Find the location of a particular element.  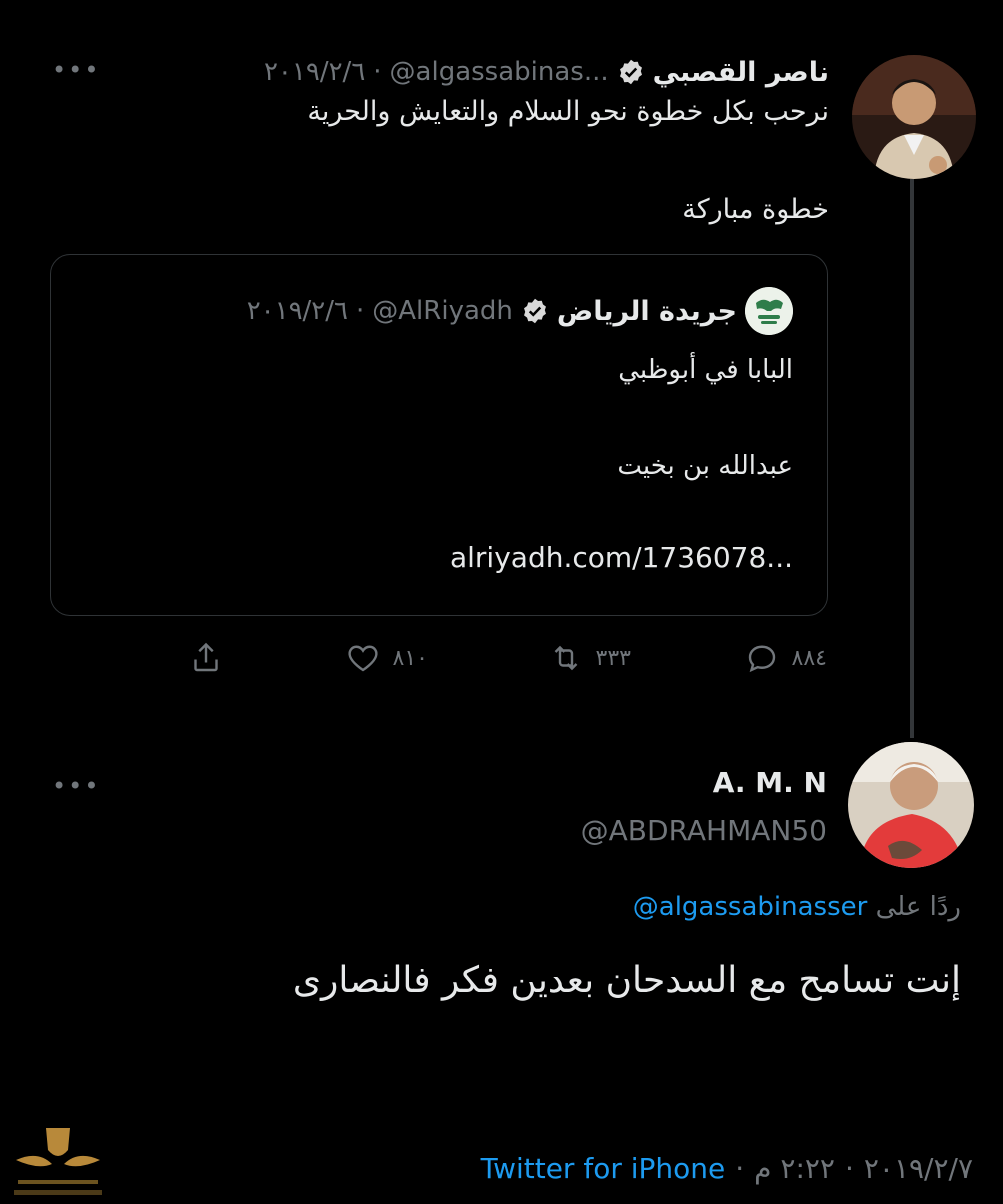

reply-text: إنت تسامح مع السدحان بعدين فكر فالنصارى is located at coordinates (626, 980).